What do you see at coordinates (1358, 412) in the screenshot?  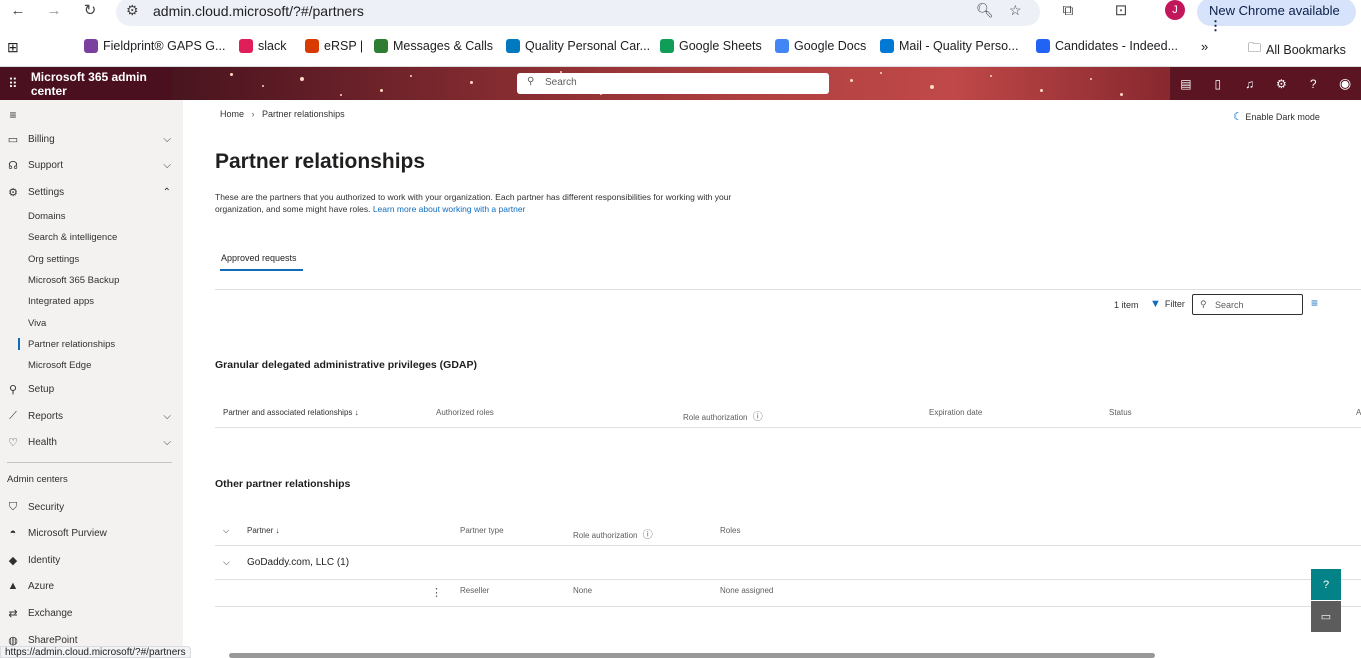 I see `col-truncated: A` at bounding box center [1358, 412].